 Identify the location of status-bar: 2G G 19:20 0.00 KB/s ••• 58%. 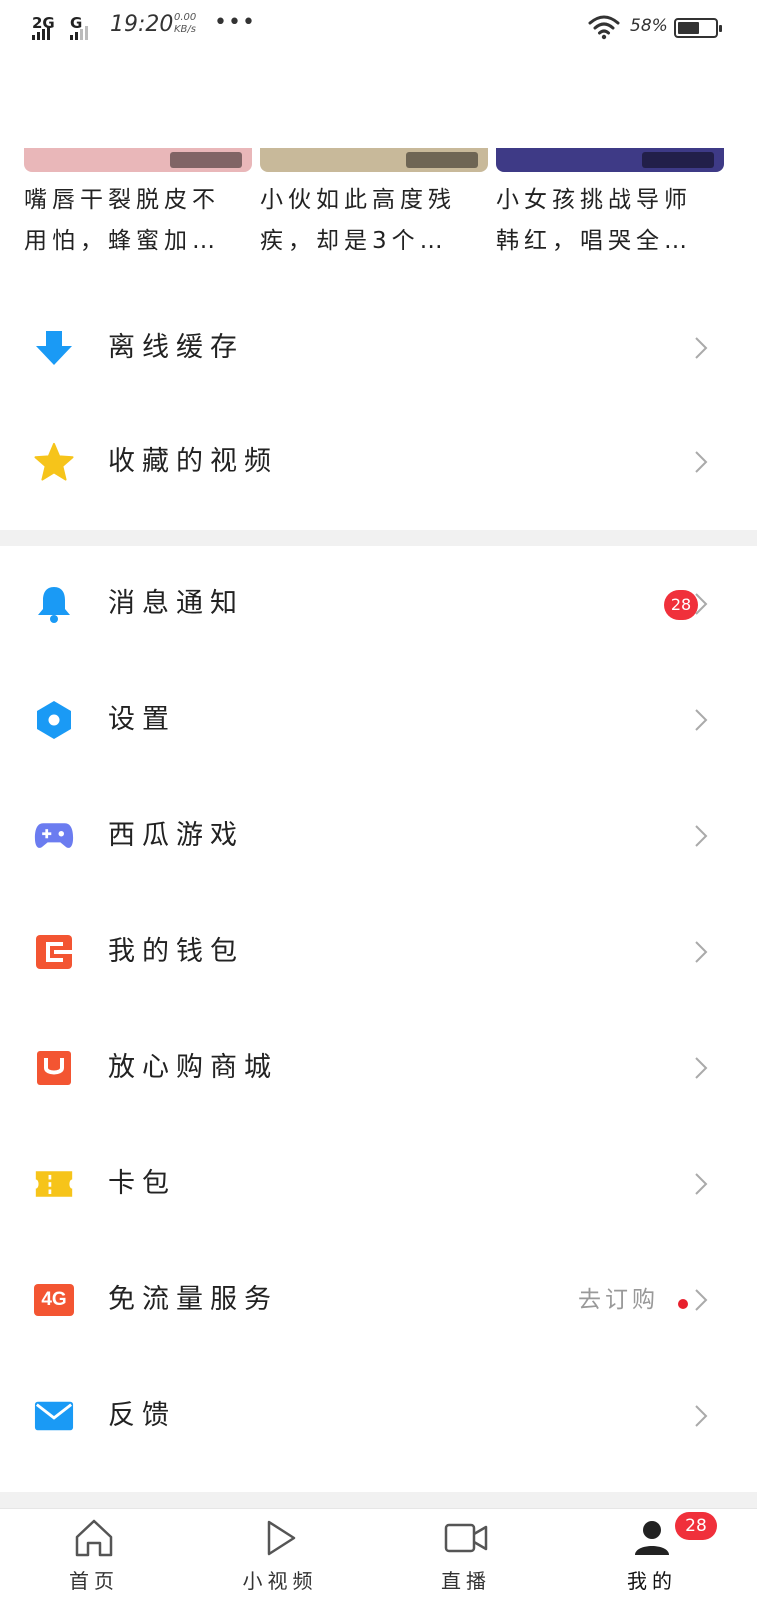
(378, 28).